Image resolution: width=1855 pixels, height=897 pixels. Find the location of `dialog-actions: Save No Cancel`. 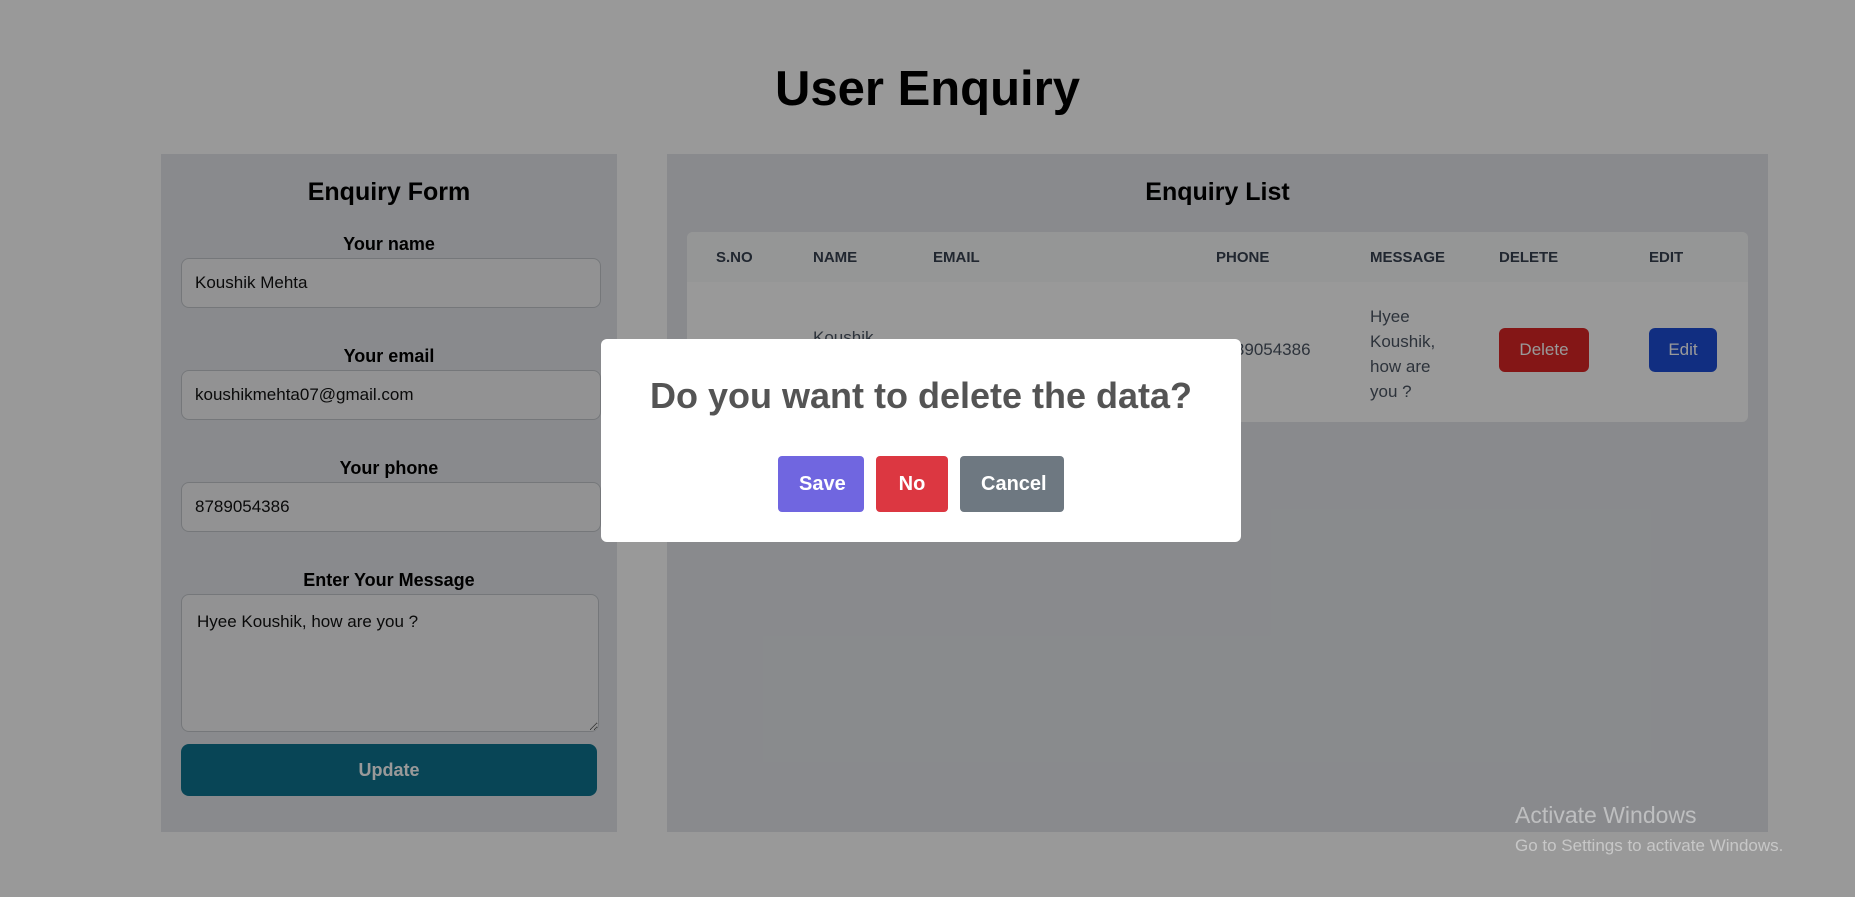

dialog-actions: Save No Cancel is located at coordinates (921, 484).